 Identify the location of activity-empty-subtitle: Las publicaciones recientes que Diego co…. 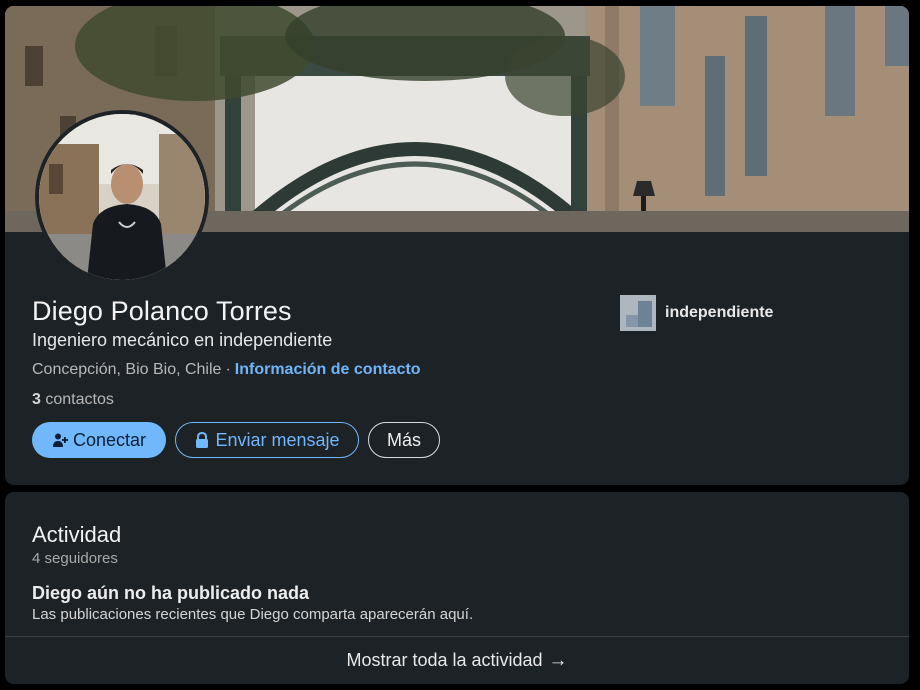
(253, 614).